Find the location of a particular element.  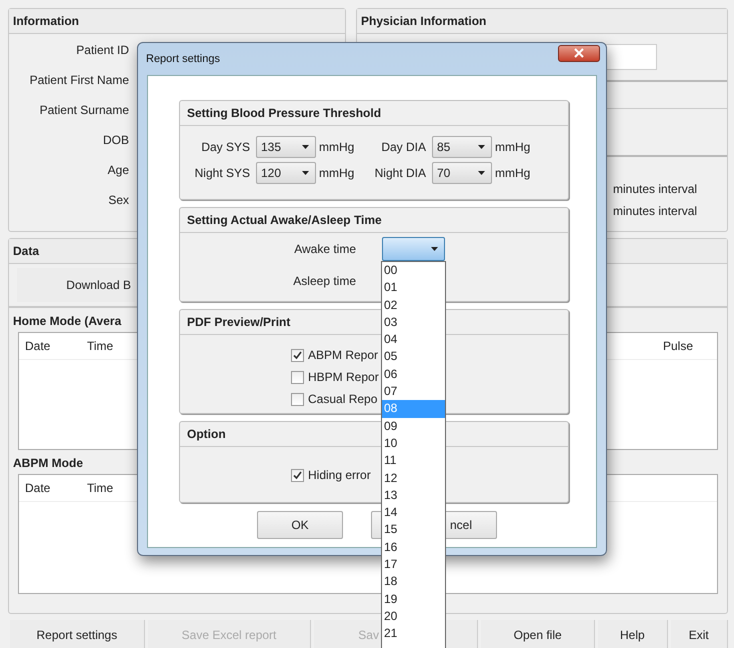

time-label: Awake time is located at coordinates (324, 249).